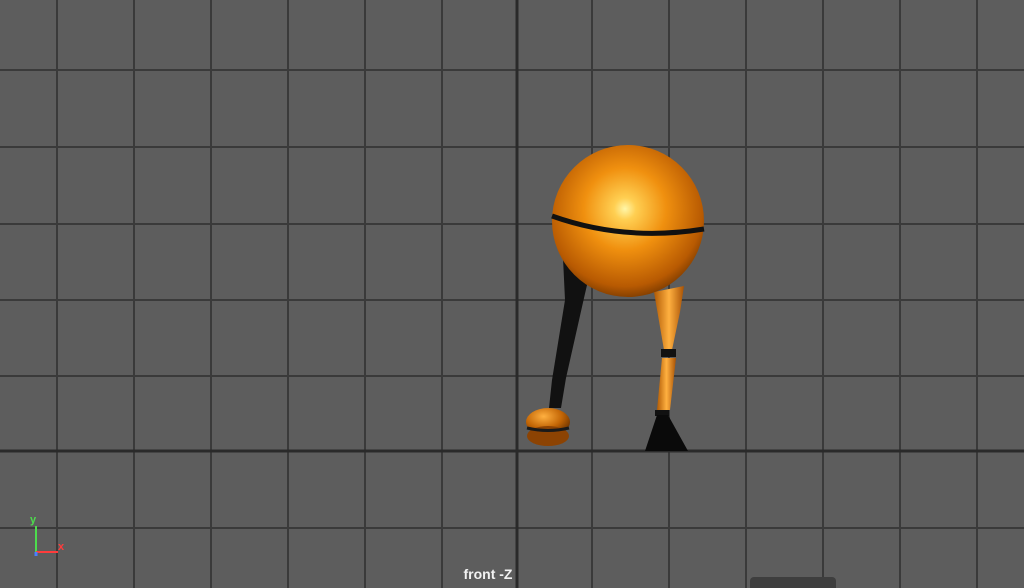 The image size is (1024, 588). I want to click on left-foot, so click(548, 427).